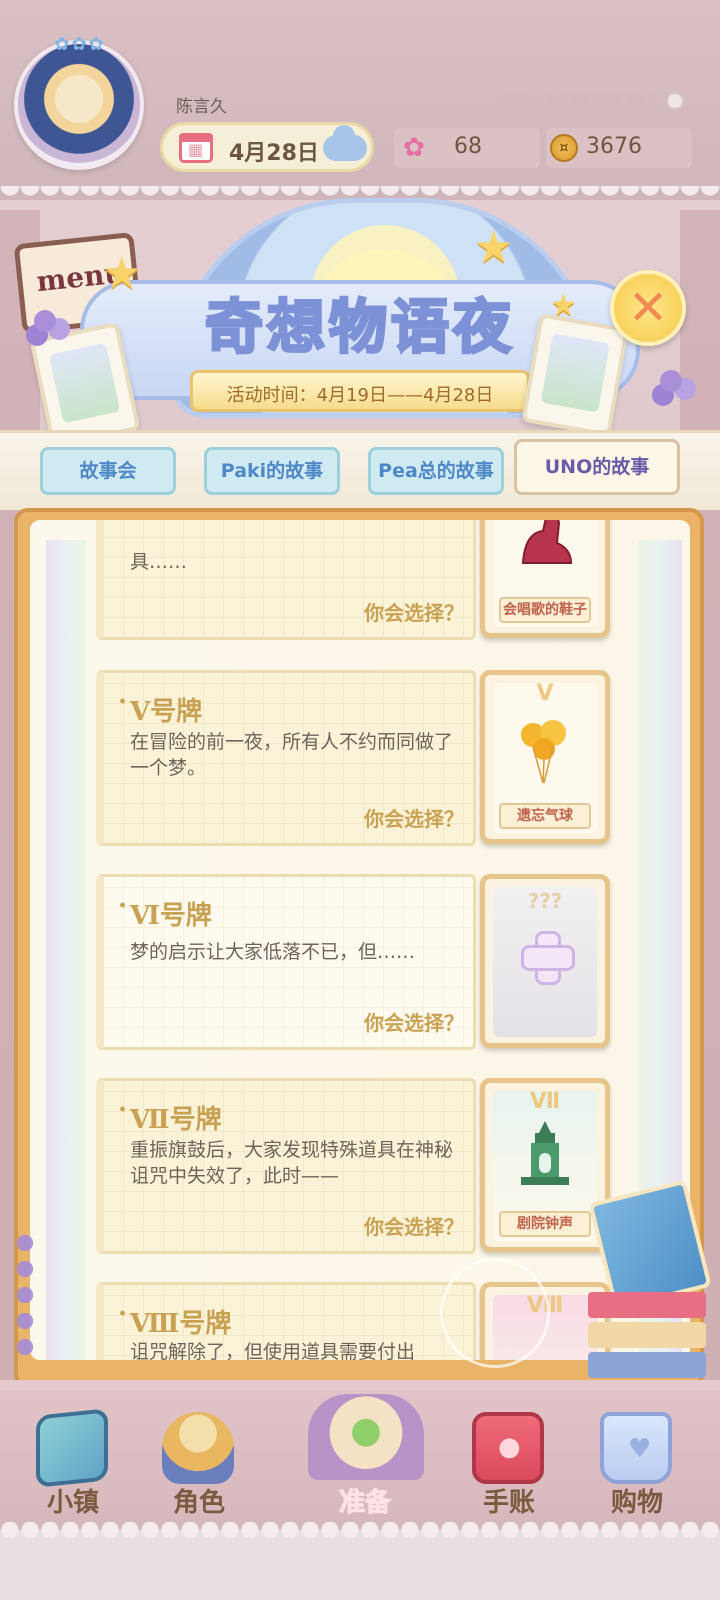 This screenshot has width=720, height=1600. What do you see at coordinates (292, 755) in the screenshot?
I see `story-description: 在冒险的前一夜，所有人不约而同做了一个梦。` at bounding box center [292, 755].